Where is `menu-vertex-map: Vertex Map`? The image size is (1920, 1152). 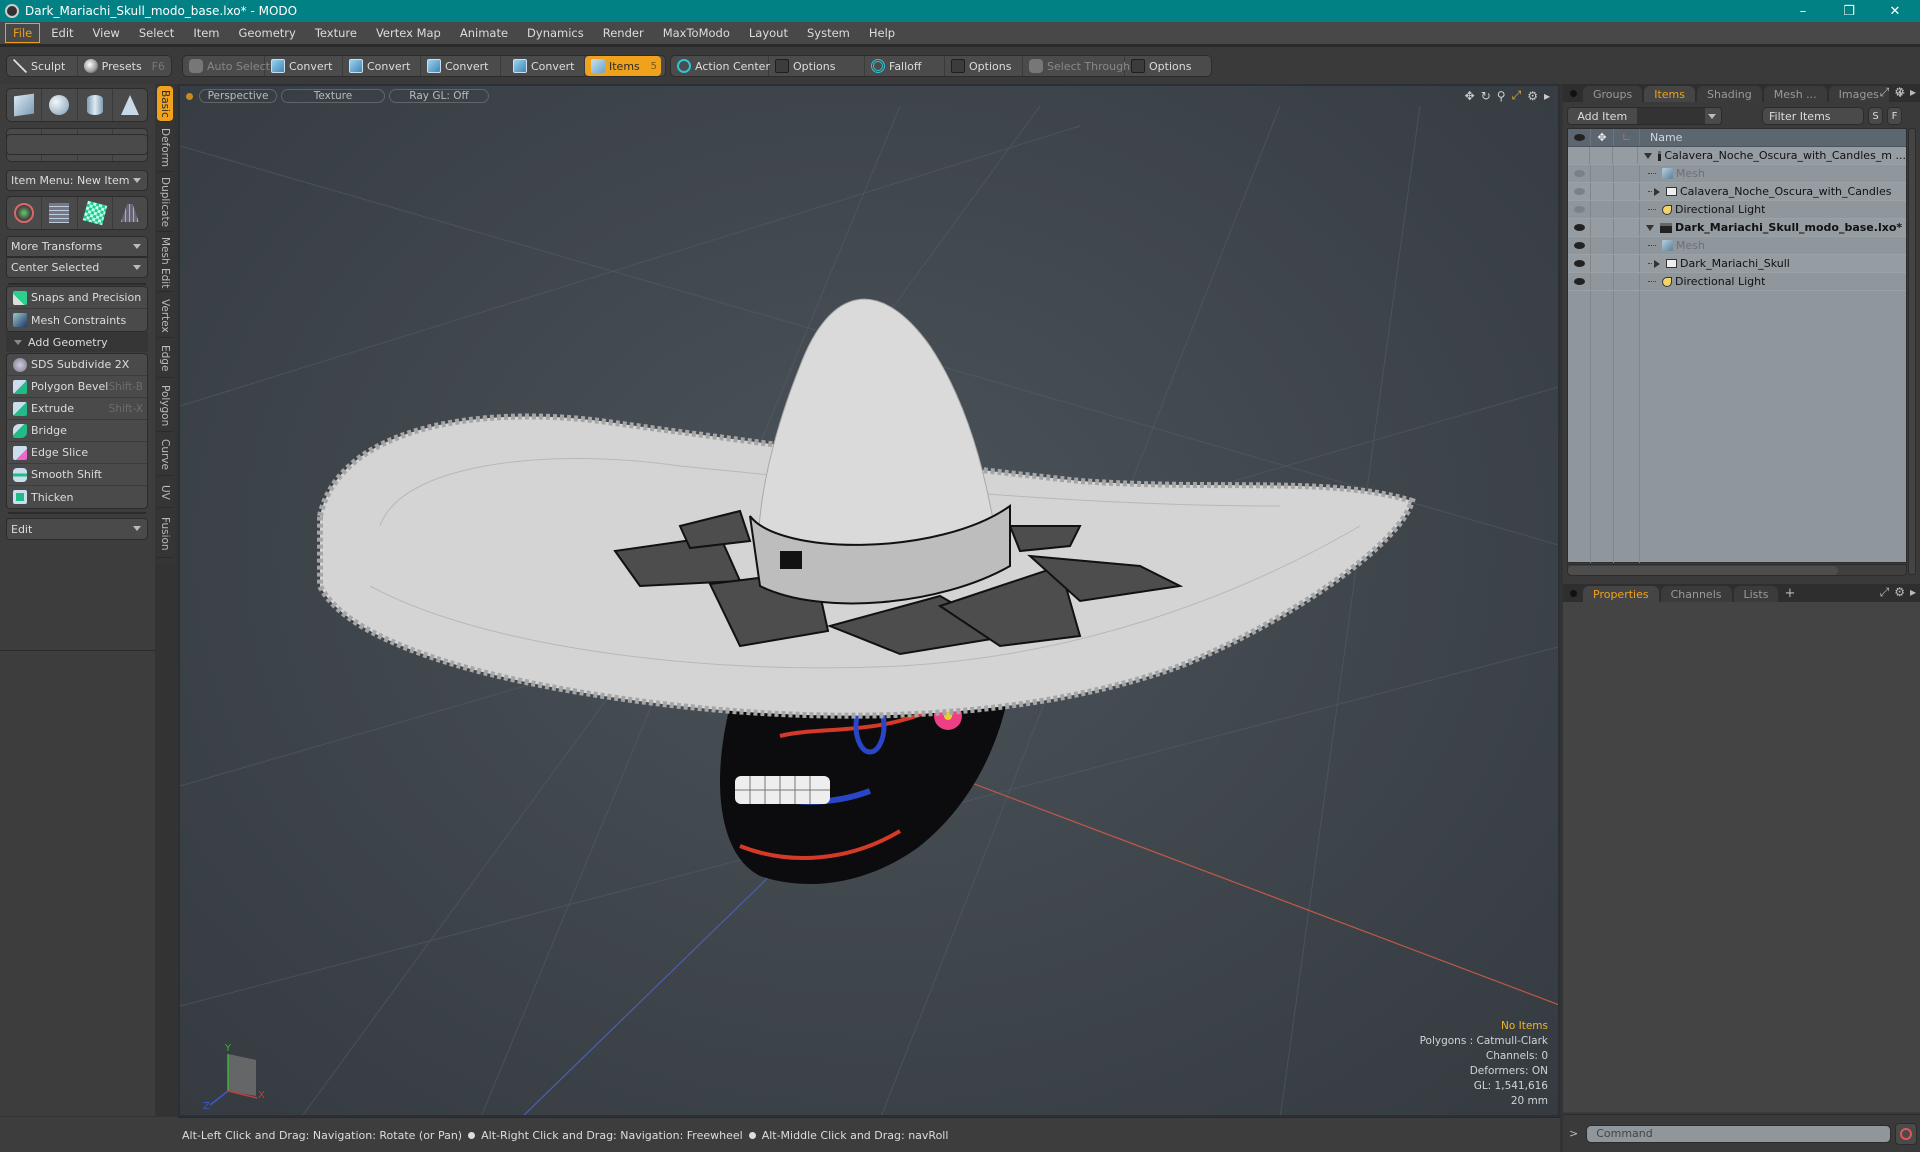
menu-vertex-map: Vertex Map is located at coordinates (408, 33).